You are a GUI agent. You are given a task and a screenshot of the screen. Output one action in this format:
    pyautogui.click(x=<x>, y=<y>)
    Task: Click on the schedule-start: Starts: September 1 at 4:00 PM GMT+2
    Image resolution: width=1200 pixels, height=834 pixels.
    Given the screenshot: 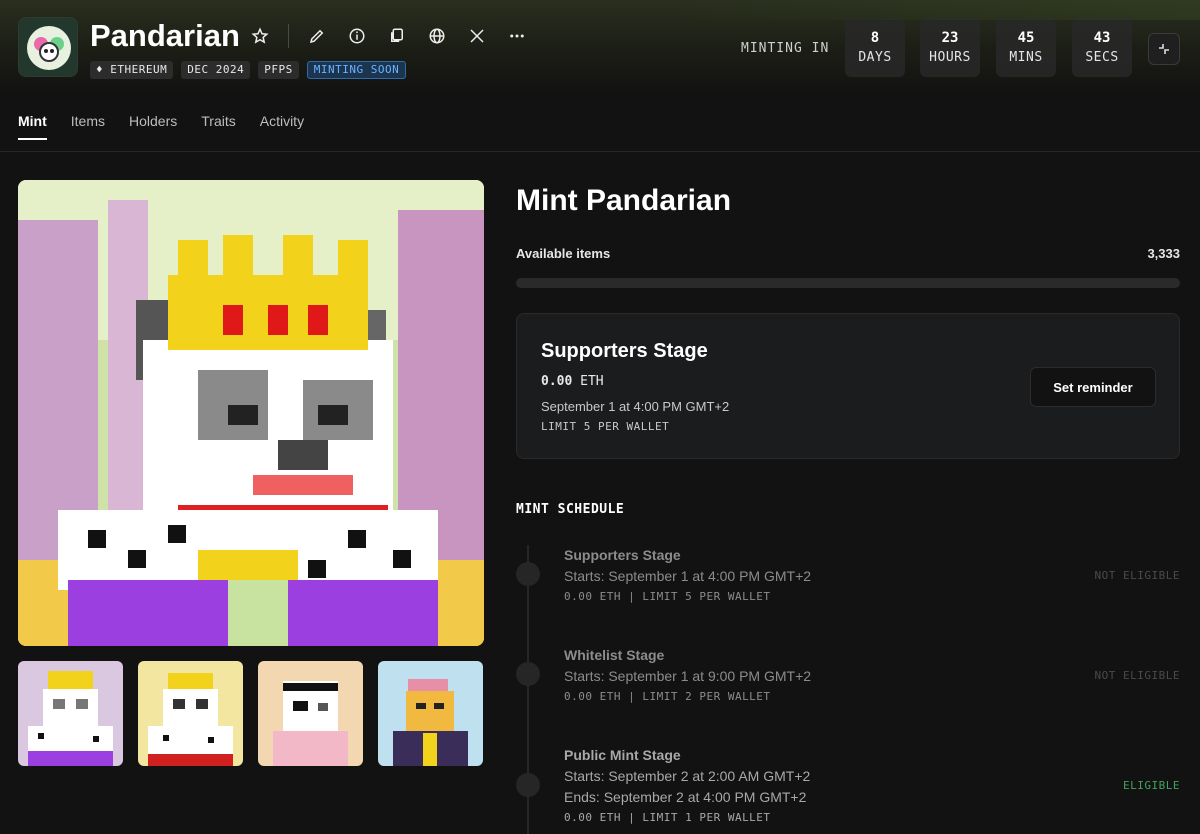 What is the action you would take?
    pyautogui.click(x=688, y=576)
    